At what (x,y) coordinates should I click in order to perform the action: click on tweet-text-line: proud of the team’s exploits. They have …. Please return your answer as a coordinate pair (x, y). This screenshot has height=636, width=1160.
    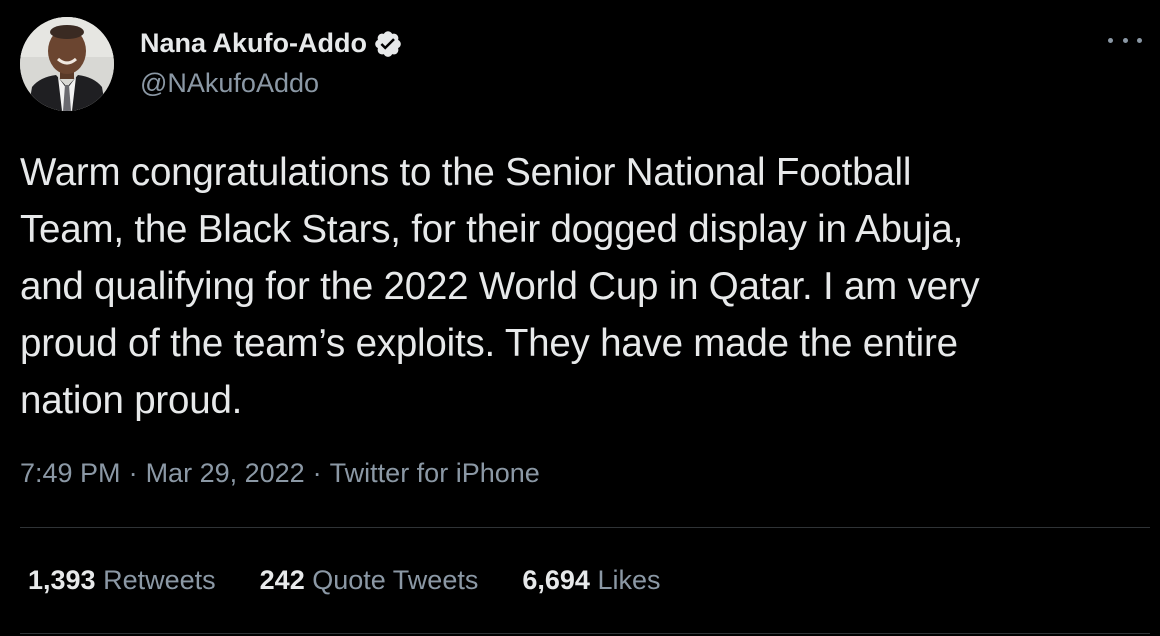
    Looking at the image, I should click on (489, 343).